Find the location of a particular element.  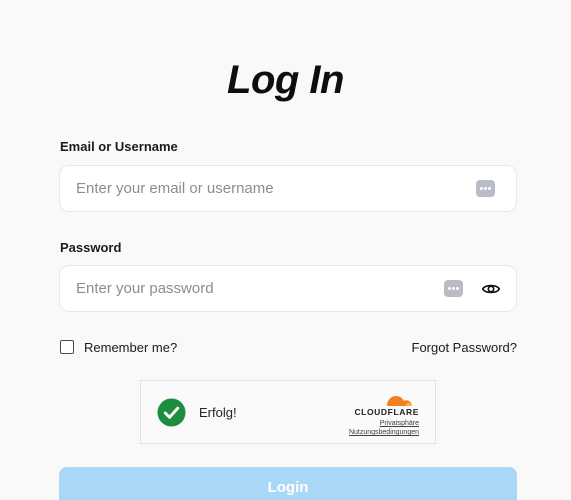

password-field is located at coordinates (288, 288).